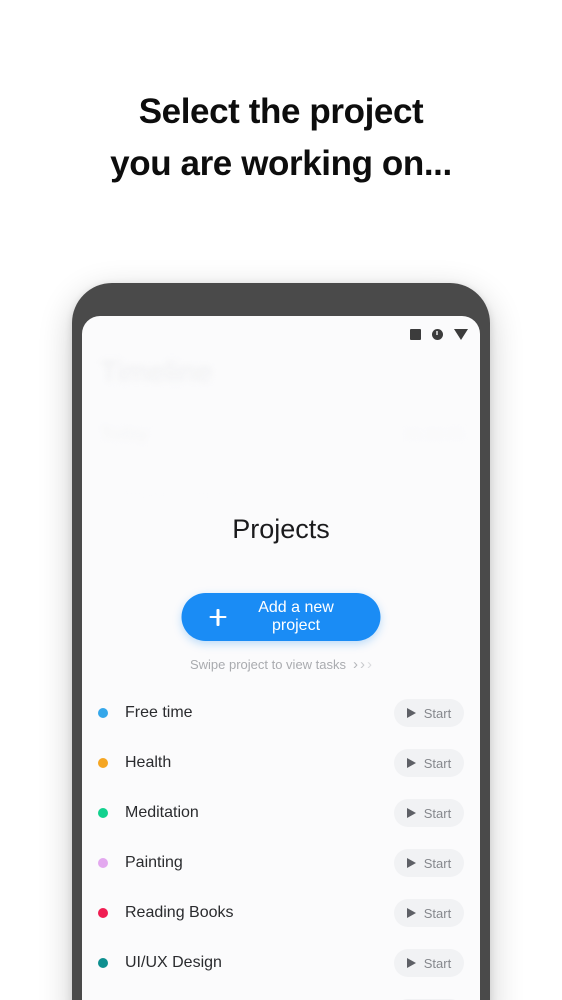  Describe the element at coordinates (281, 713) in the screenshot. I see `project-row: Free time Start` at that location.